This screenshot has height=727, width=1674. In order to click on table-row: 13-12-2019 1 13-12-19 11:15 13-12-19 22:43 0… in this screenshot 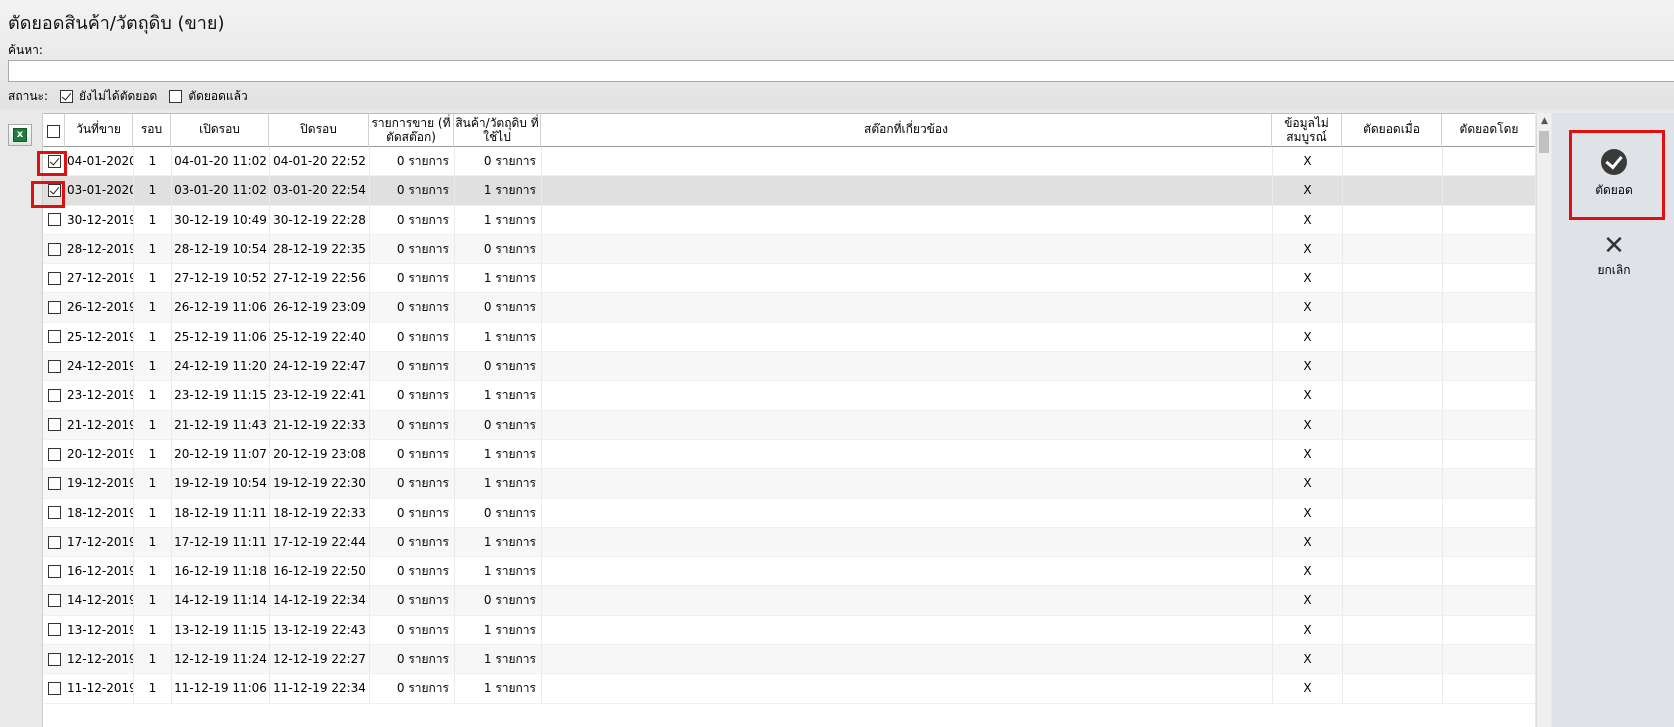, I will do `click(789, 630)`.